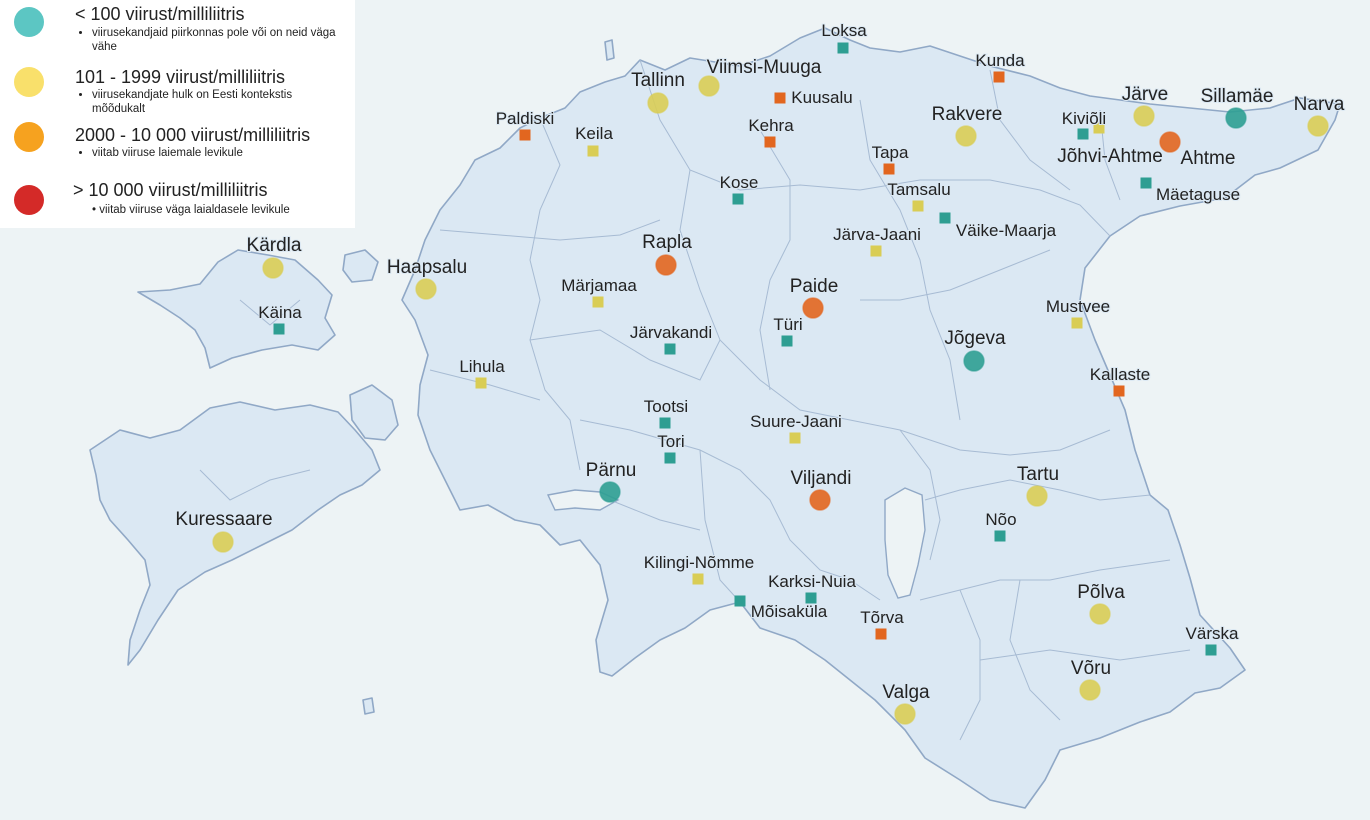 This screenshot has height=820, width=1370. Describe the element at coordinates (999, 77) in the screenshot. I see `marker-kunda` at that location.